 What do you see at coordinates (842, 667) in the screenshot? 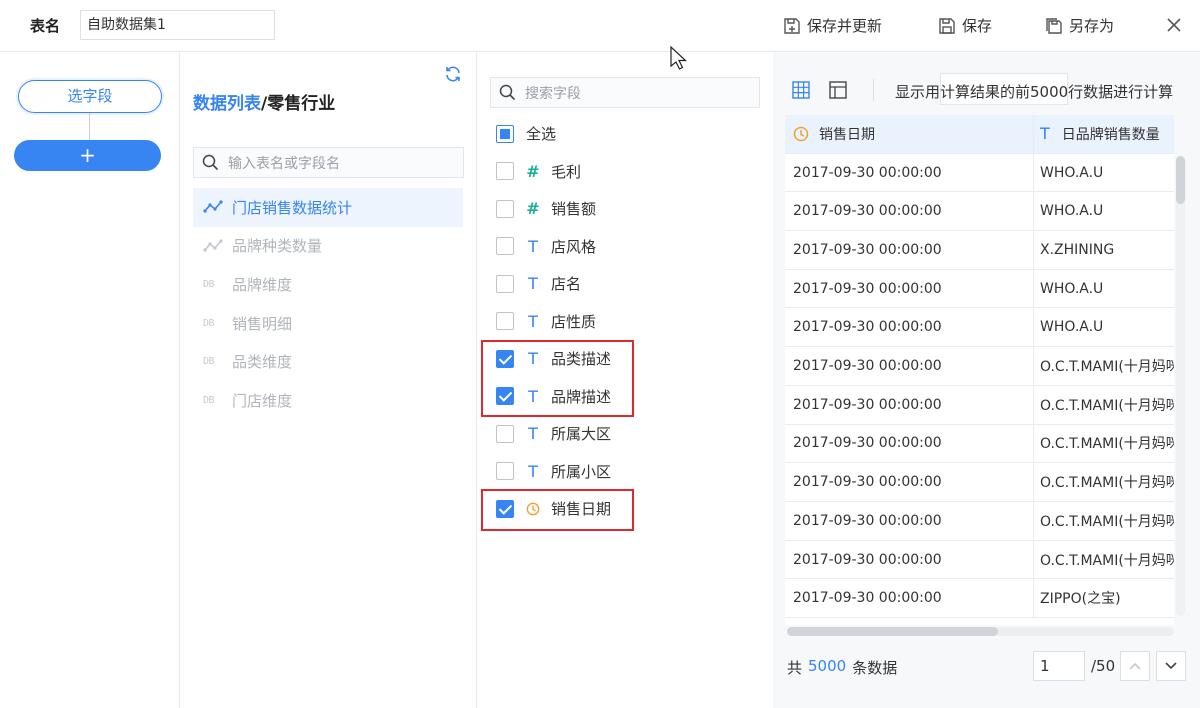
I see `record-count: 共 5000 条数据` at bounding box center [842, 667].